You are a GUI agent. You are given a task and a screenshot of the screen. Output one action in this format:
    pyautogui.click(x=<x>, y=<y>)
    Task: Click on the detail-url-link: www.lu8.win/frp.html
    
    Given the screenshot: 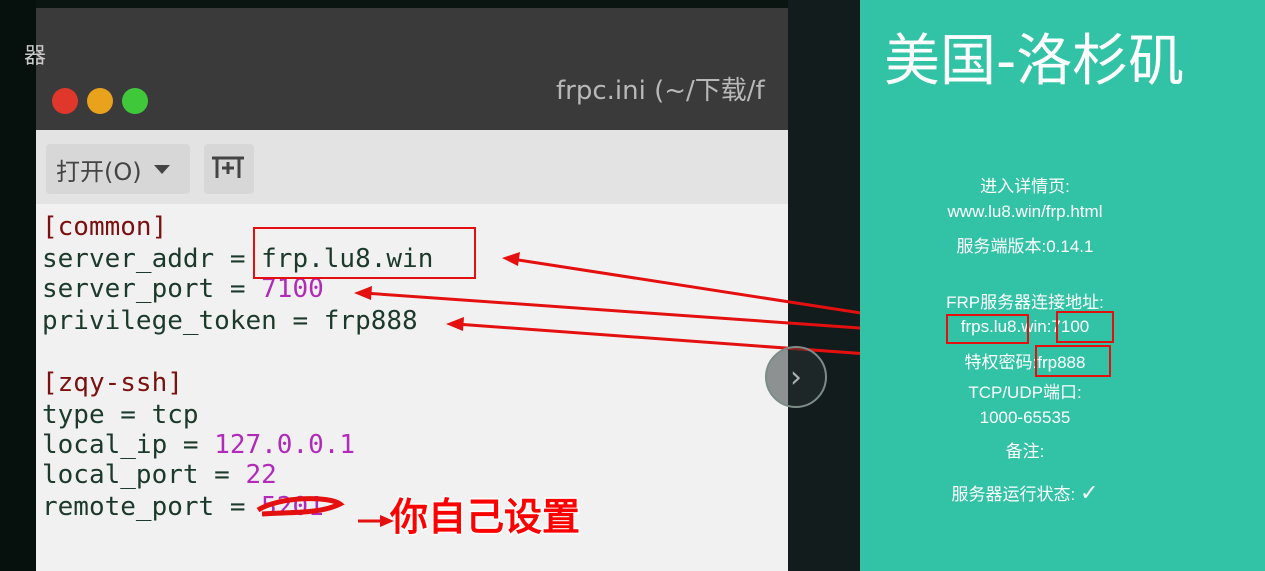 What is the action you would take?
    pyautogui.click(x=1025, y=212)
    